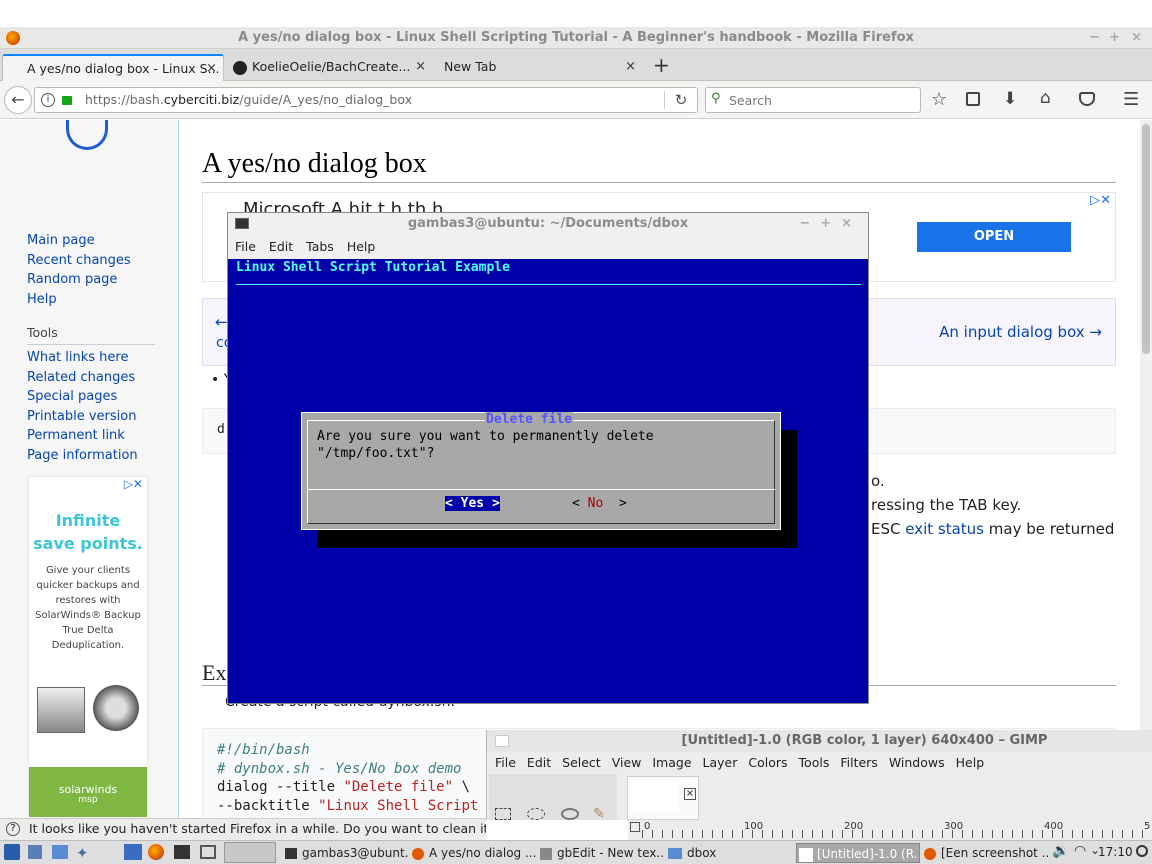 The image size is (1152, 864). Describe the element at coordinates (79, 241) in the screenshot. I see `sidebar-item-main-page: Main page` at that location.